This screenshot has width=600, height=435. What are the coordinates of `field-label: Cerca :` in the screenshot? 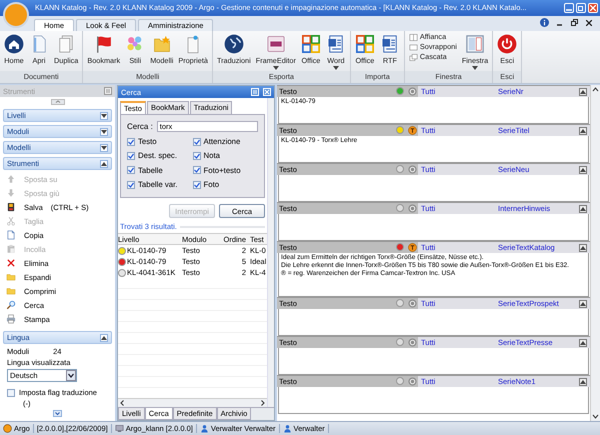 It's located at (140, 127).